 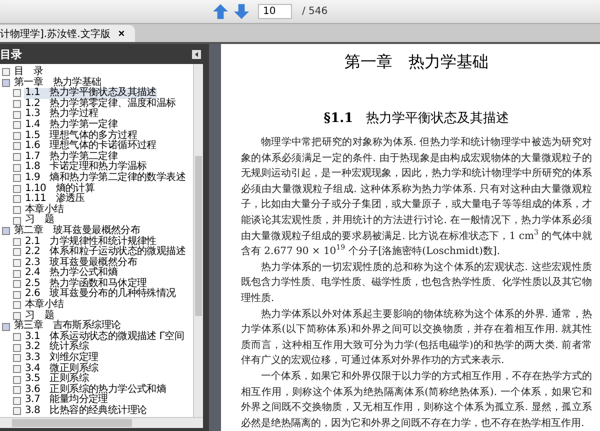 What do you see at coordinates (196, 54) in the screenshot?
I see `collapse-icon` at bounding box center [196, 54].